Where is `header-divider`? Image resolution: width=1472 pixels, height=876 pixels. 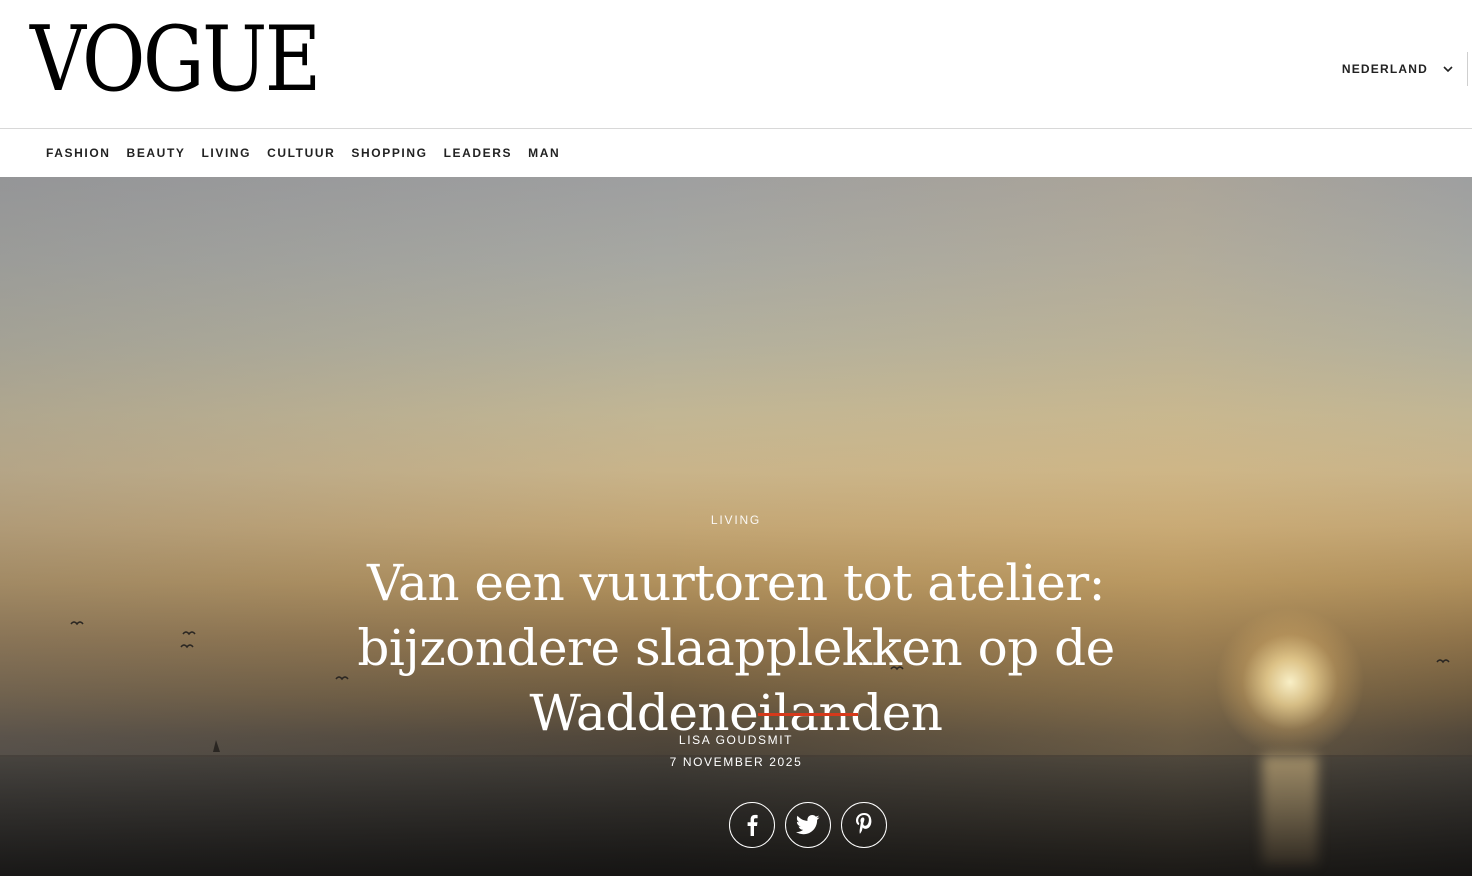
header-divider is located at coordinates (1467, 69).